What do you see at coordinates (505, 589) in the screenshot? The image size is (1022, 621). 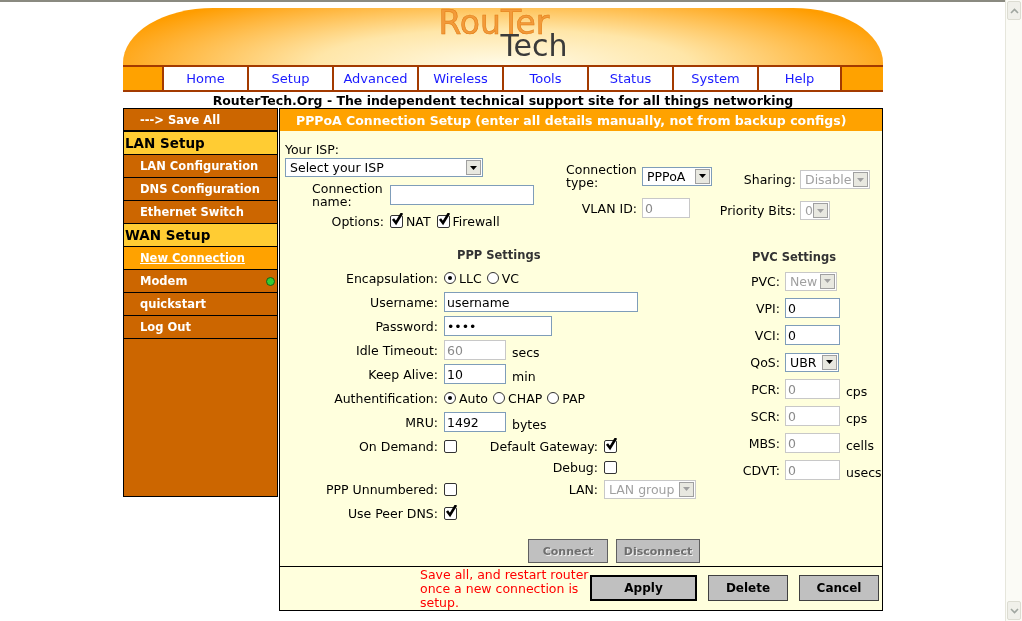 I see `warning-note: Save all, and restart router once a new connection is setup.` at bounding box center [505, 589].